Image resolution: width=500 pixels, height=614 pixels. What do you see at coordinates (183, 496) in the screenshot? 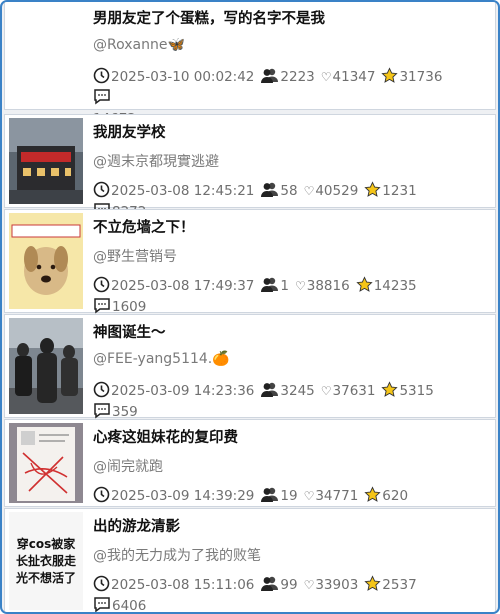
I see `time-text: 2025-03-09 14:39:29` at bounding box center [183, 496].